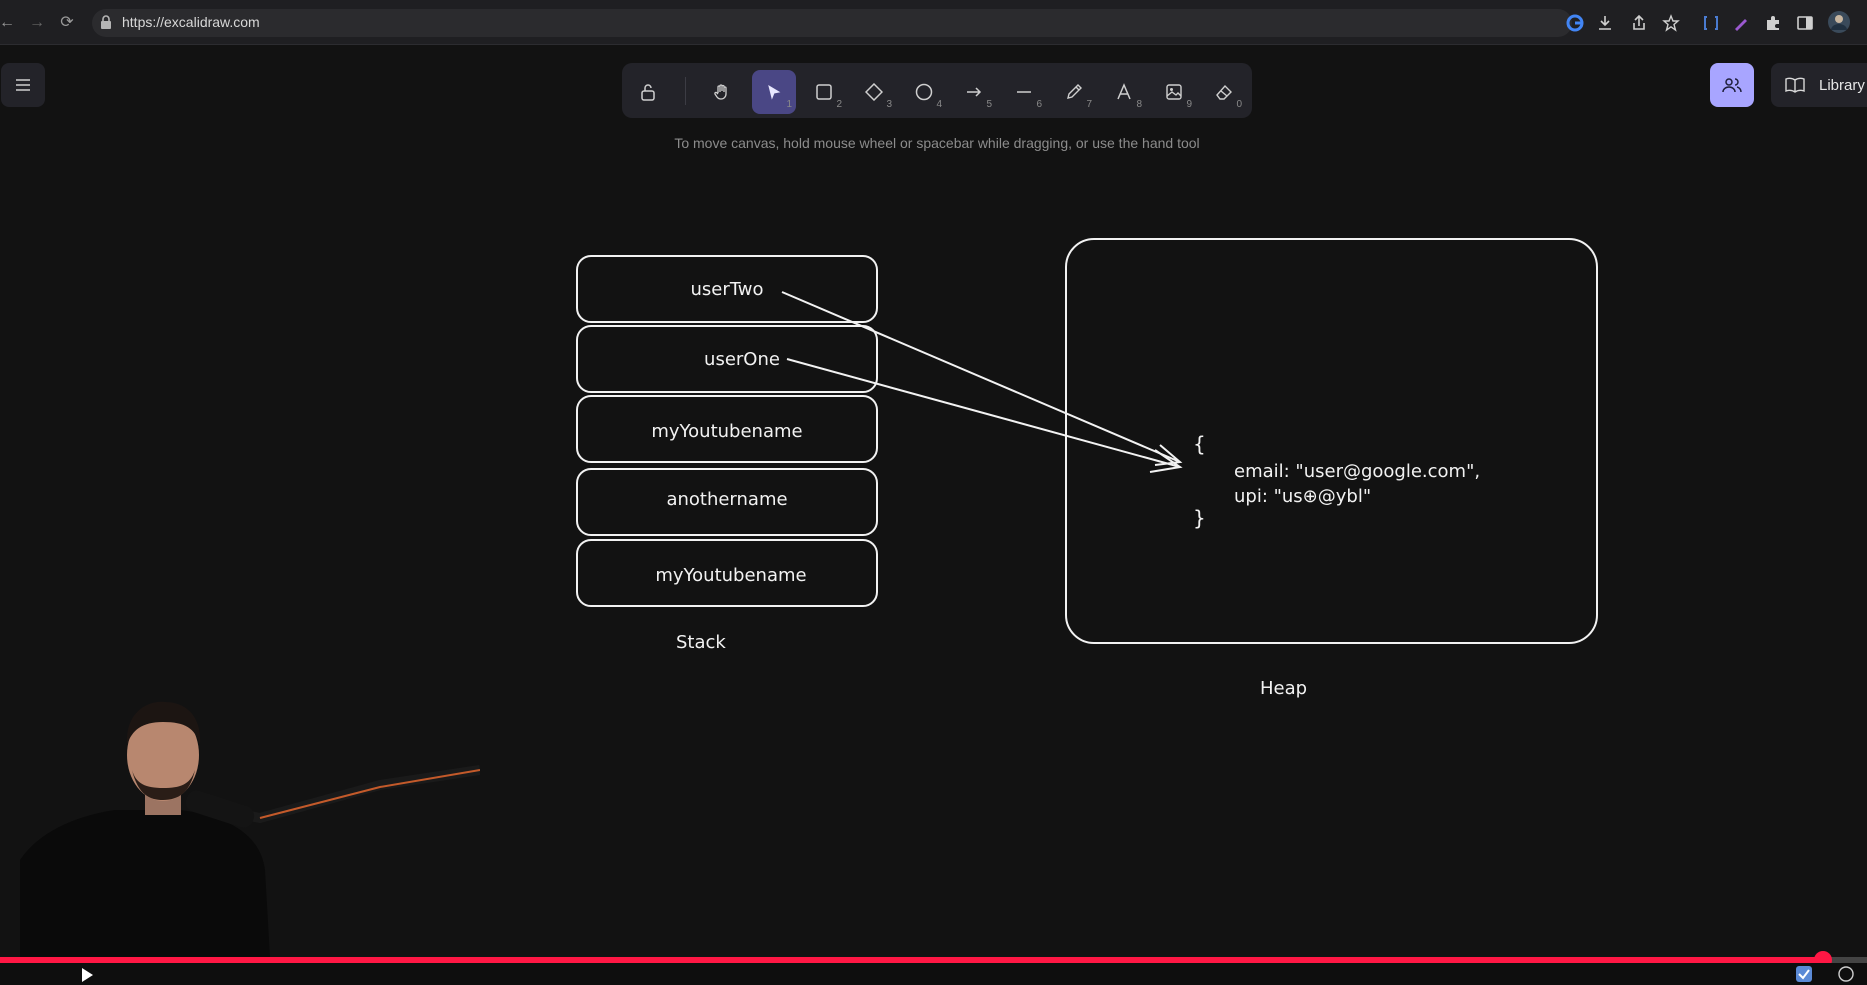  Describe the element at coordinates (1331, 441) in the screenshot. I see `heap-box` at that location.